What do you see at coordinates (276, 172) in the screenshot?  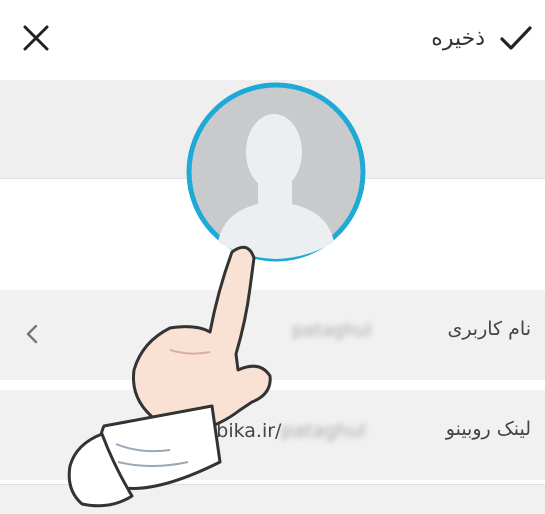 I see `profile-avatar` at bounding box center [276, 172].